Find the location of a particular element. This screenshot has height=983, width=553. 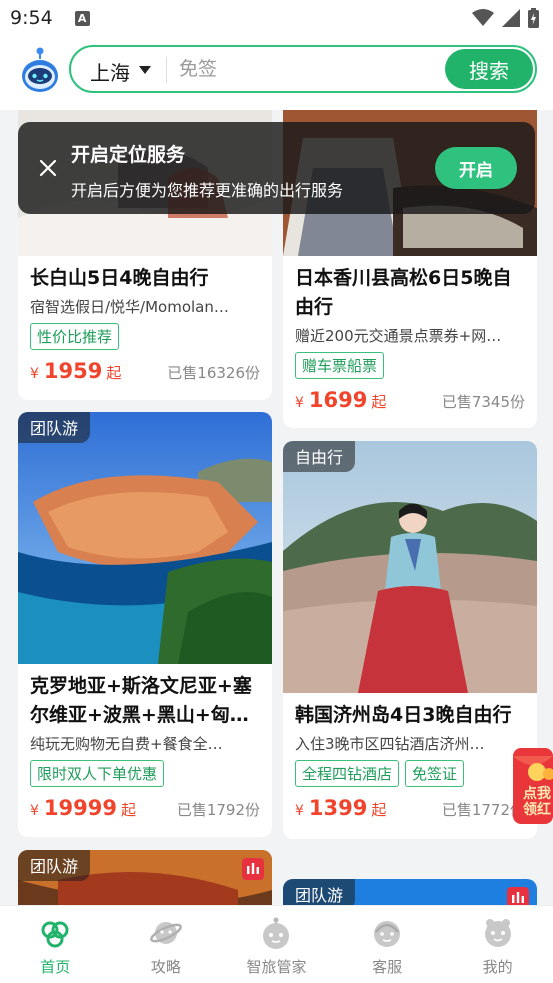

signal-icon is located at coordinates (511, 18).